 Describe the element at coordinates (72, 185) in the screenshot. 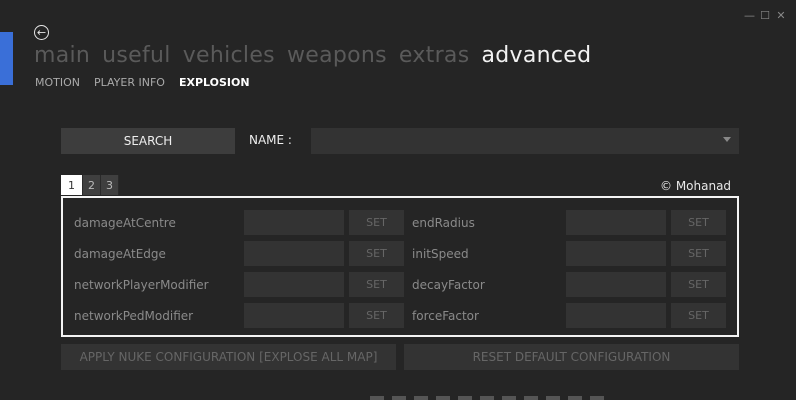

I see `page-tab-1: 1` at that location.